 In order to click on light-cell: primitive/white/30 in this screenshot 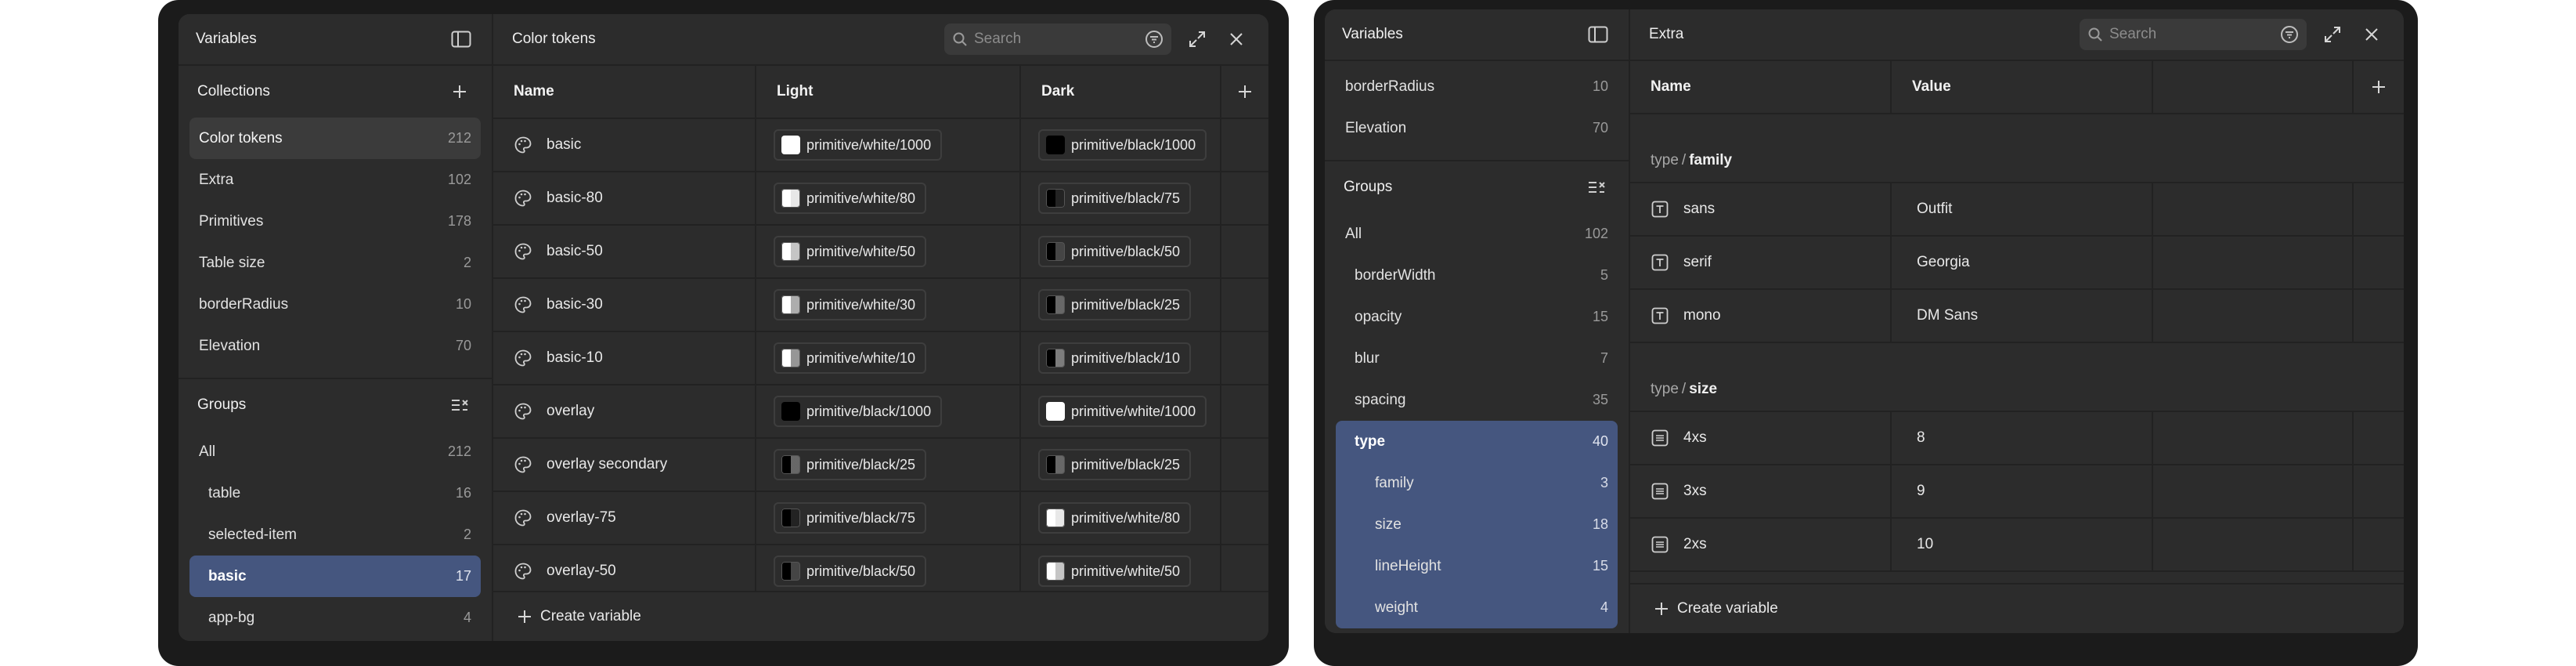, I will do `click(889, 305)`.